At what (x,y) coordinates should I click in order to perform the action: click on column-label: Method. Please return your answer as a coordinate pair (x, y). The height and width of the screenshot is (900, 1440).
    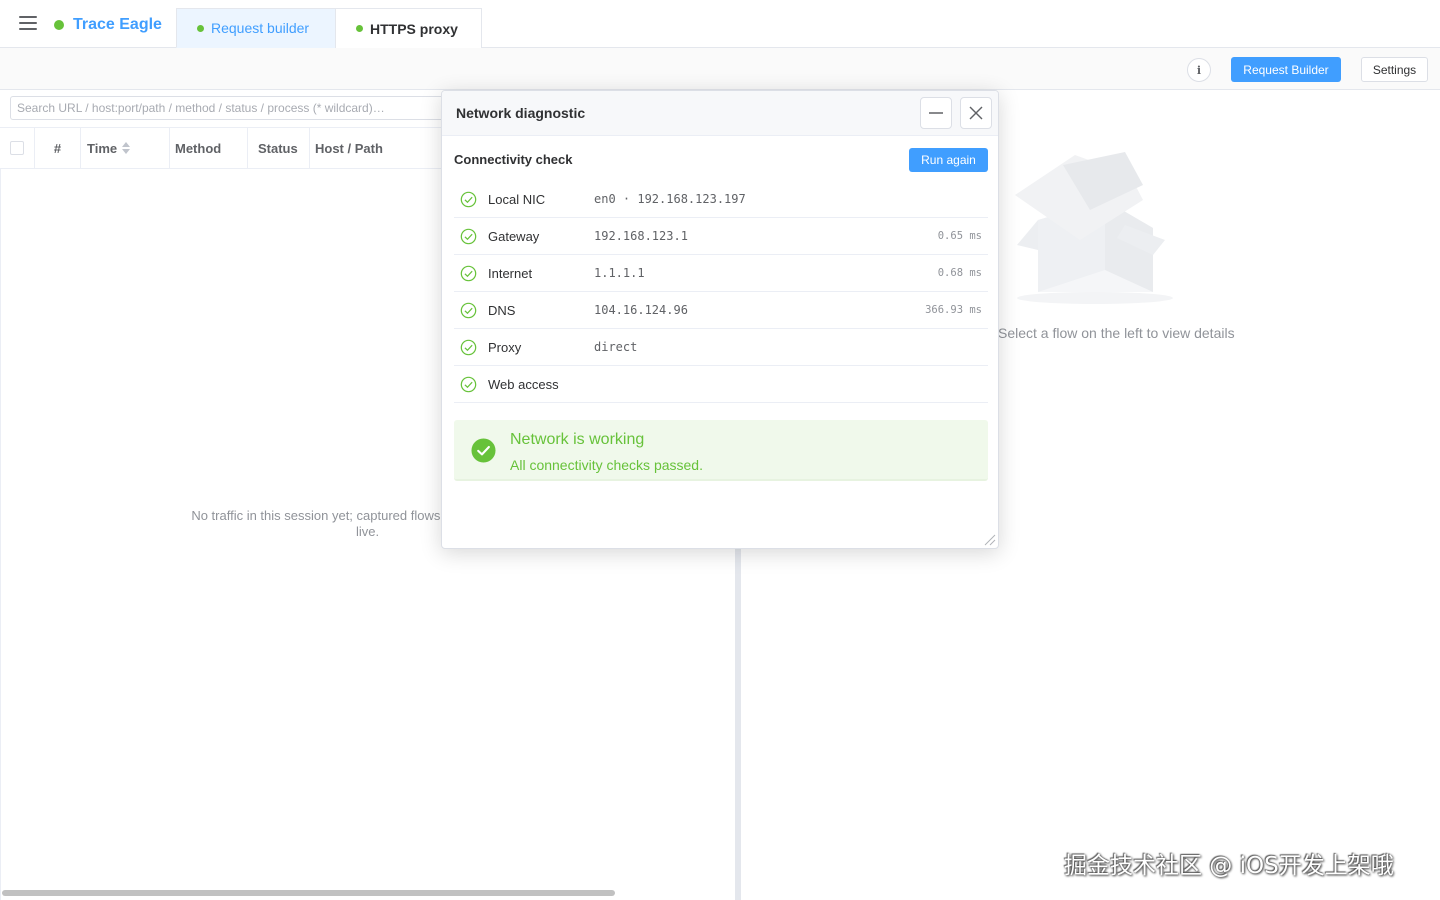
    Looking at the image, I should click on (198, 148).